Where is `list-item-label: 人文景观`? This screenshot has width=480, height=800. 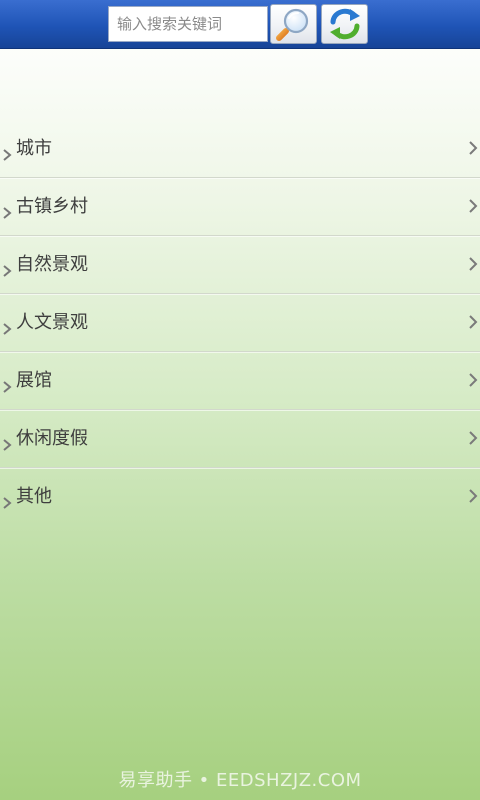 list-item-label: 人文景观 is located at coordinates (52, 322).